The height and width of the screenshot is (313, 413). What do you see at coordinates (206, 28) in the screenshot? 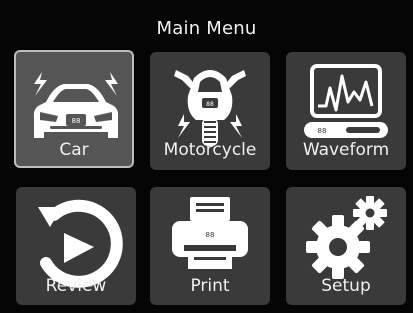
I see `page-title: Main Menu` at bounding box center [206, 28].